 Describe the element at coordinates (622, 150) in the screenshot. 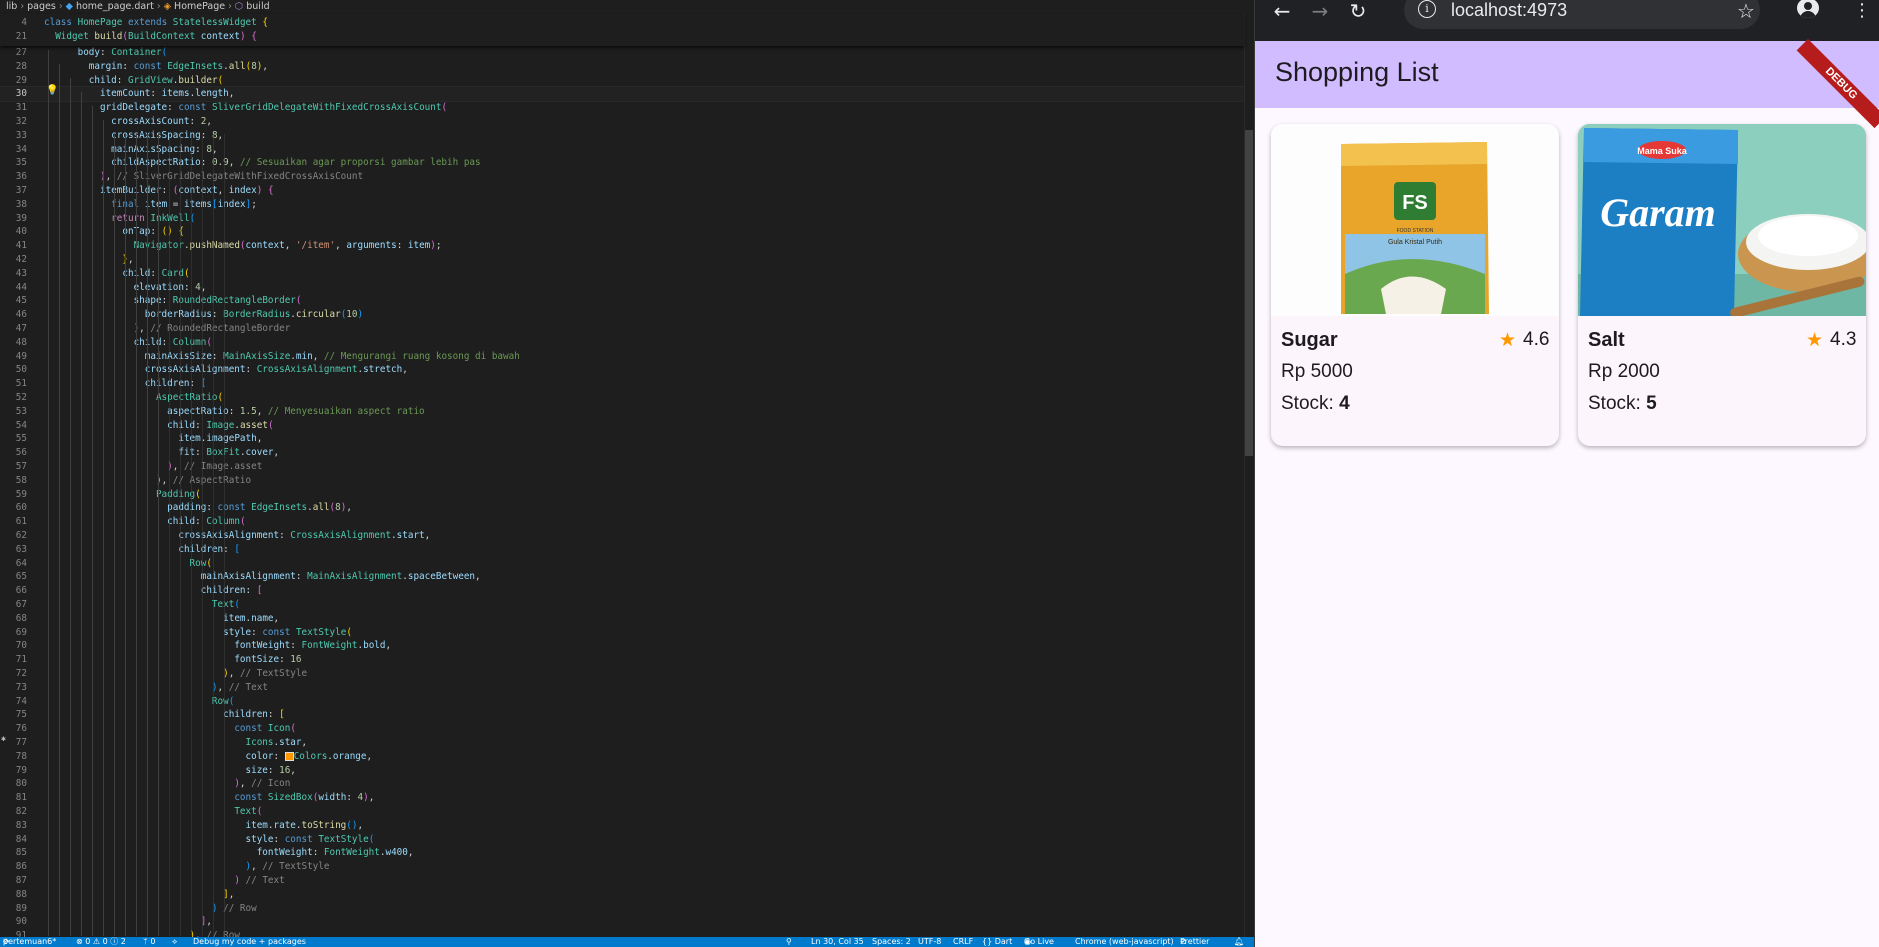

I see `code-line: 34 mainAxisSpacing: 8,` at that location.